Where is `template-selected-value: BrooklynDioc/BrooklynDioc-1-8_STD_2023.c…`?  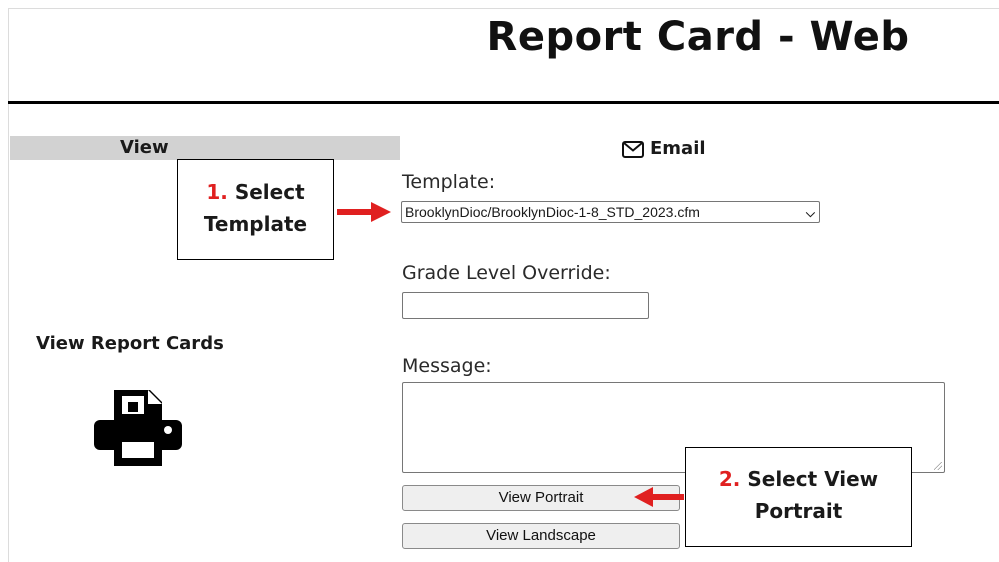 template-selected-value: BrooklynDioc/BrooklynDioc-1-8_STD_2023.c… is located at coordinates (552, 212).